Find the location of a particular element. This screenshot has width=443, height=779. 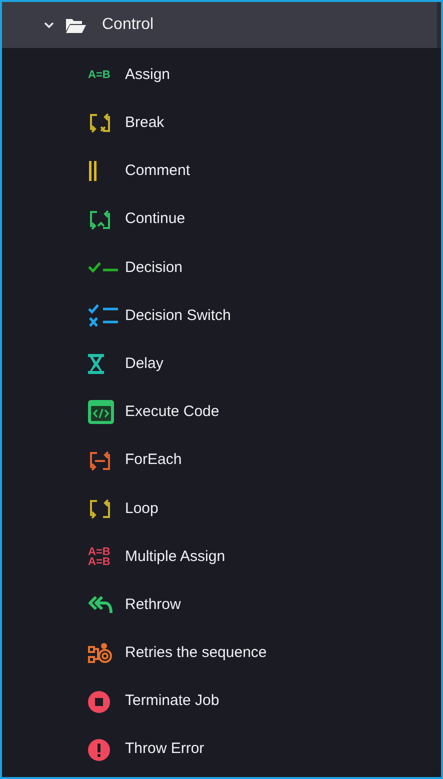

activity-label: Continue is located at coordinates (155, 219).